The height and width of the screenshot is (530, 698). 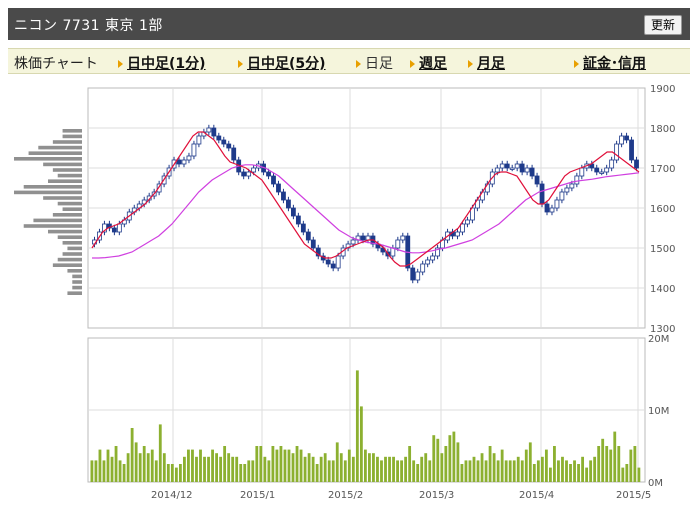 What do you see at coordinates (662, 209) in the screenshot?
I see `price-tick-label: 1600` at bounding box center [662, 209].